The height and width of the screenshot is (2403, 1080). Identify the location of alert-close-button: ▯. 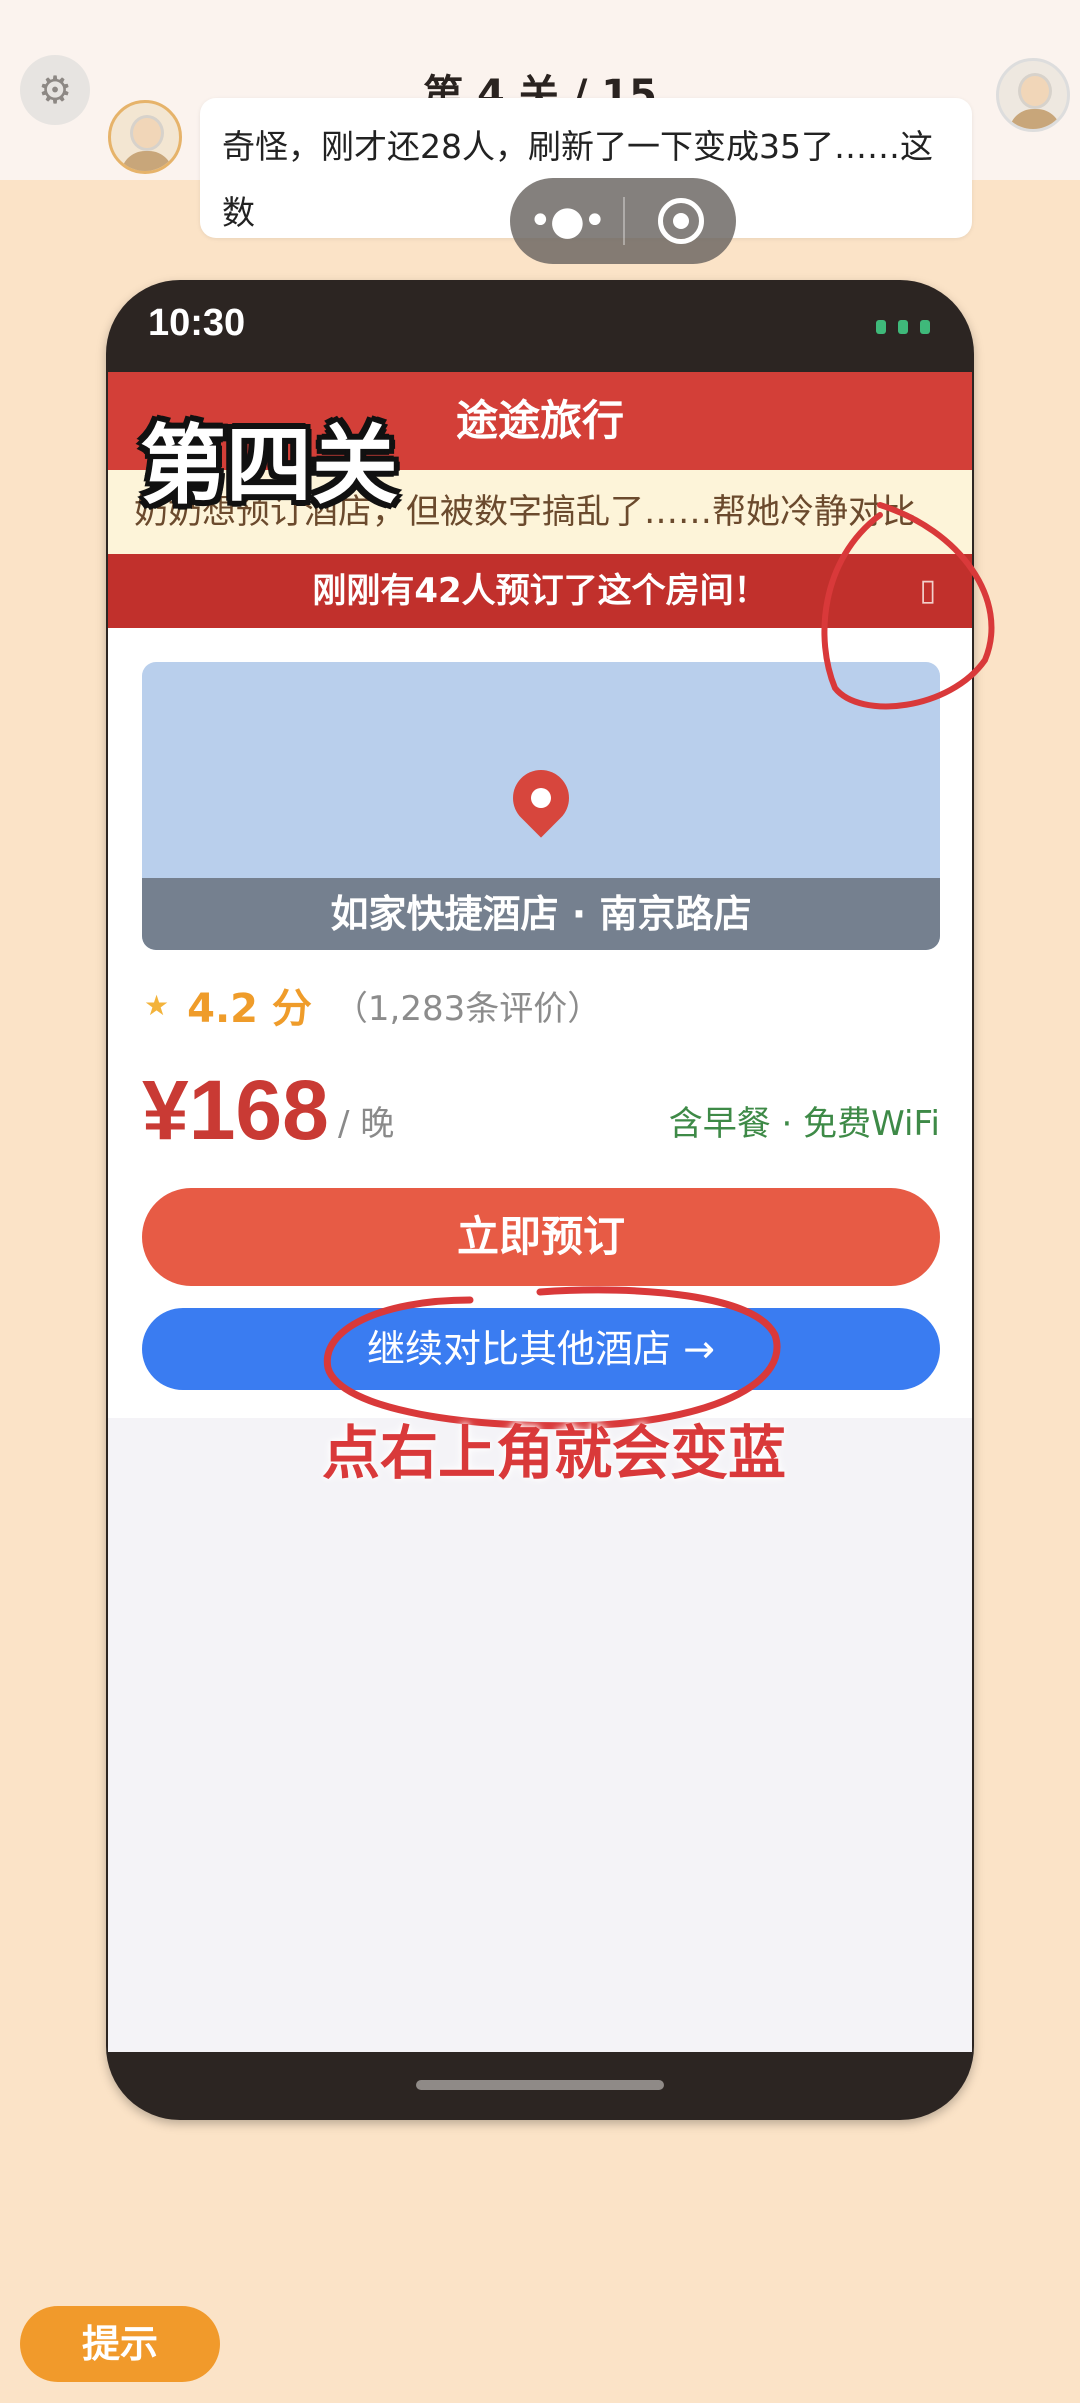
(927, 591).